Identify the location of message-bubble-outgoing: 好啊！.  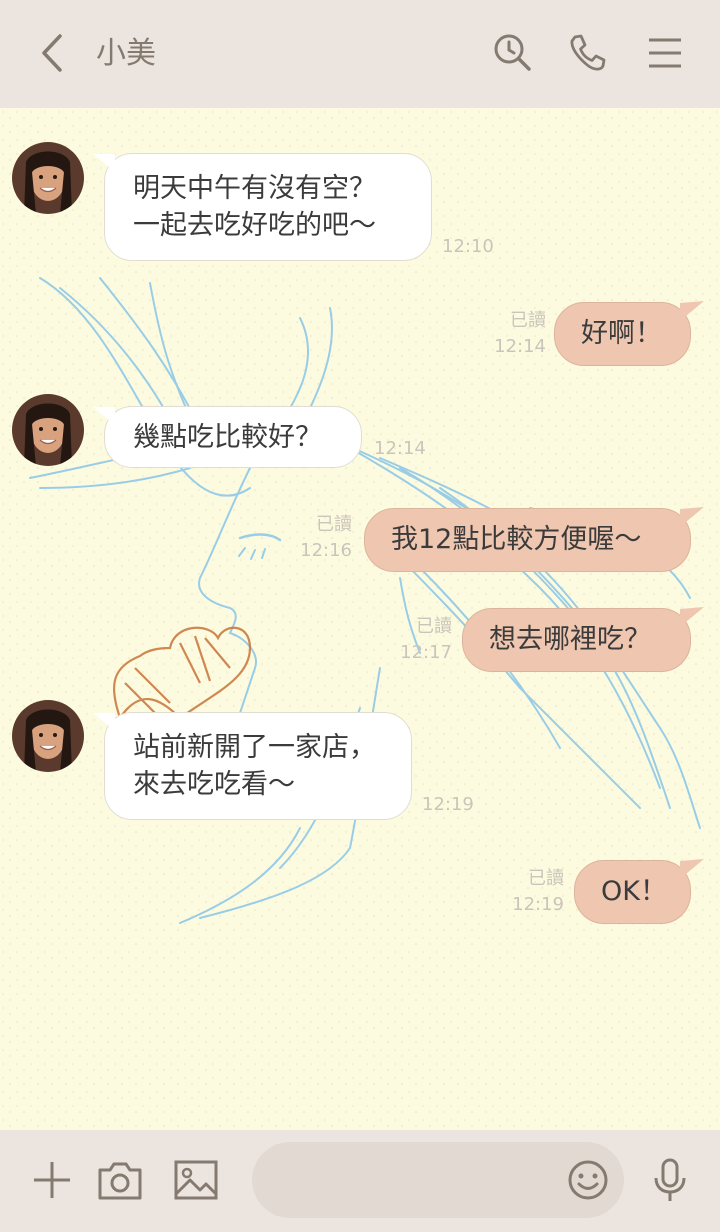
(629, 333).